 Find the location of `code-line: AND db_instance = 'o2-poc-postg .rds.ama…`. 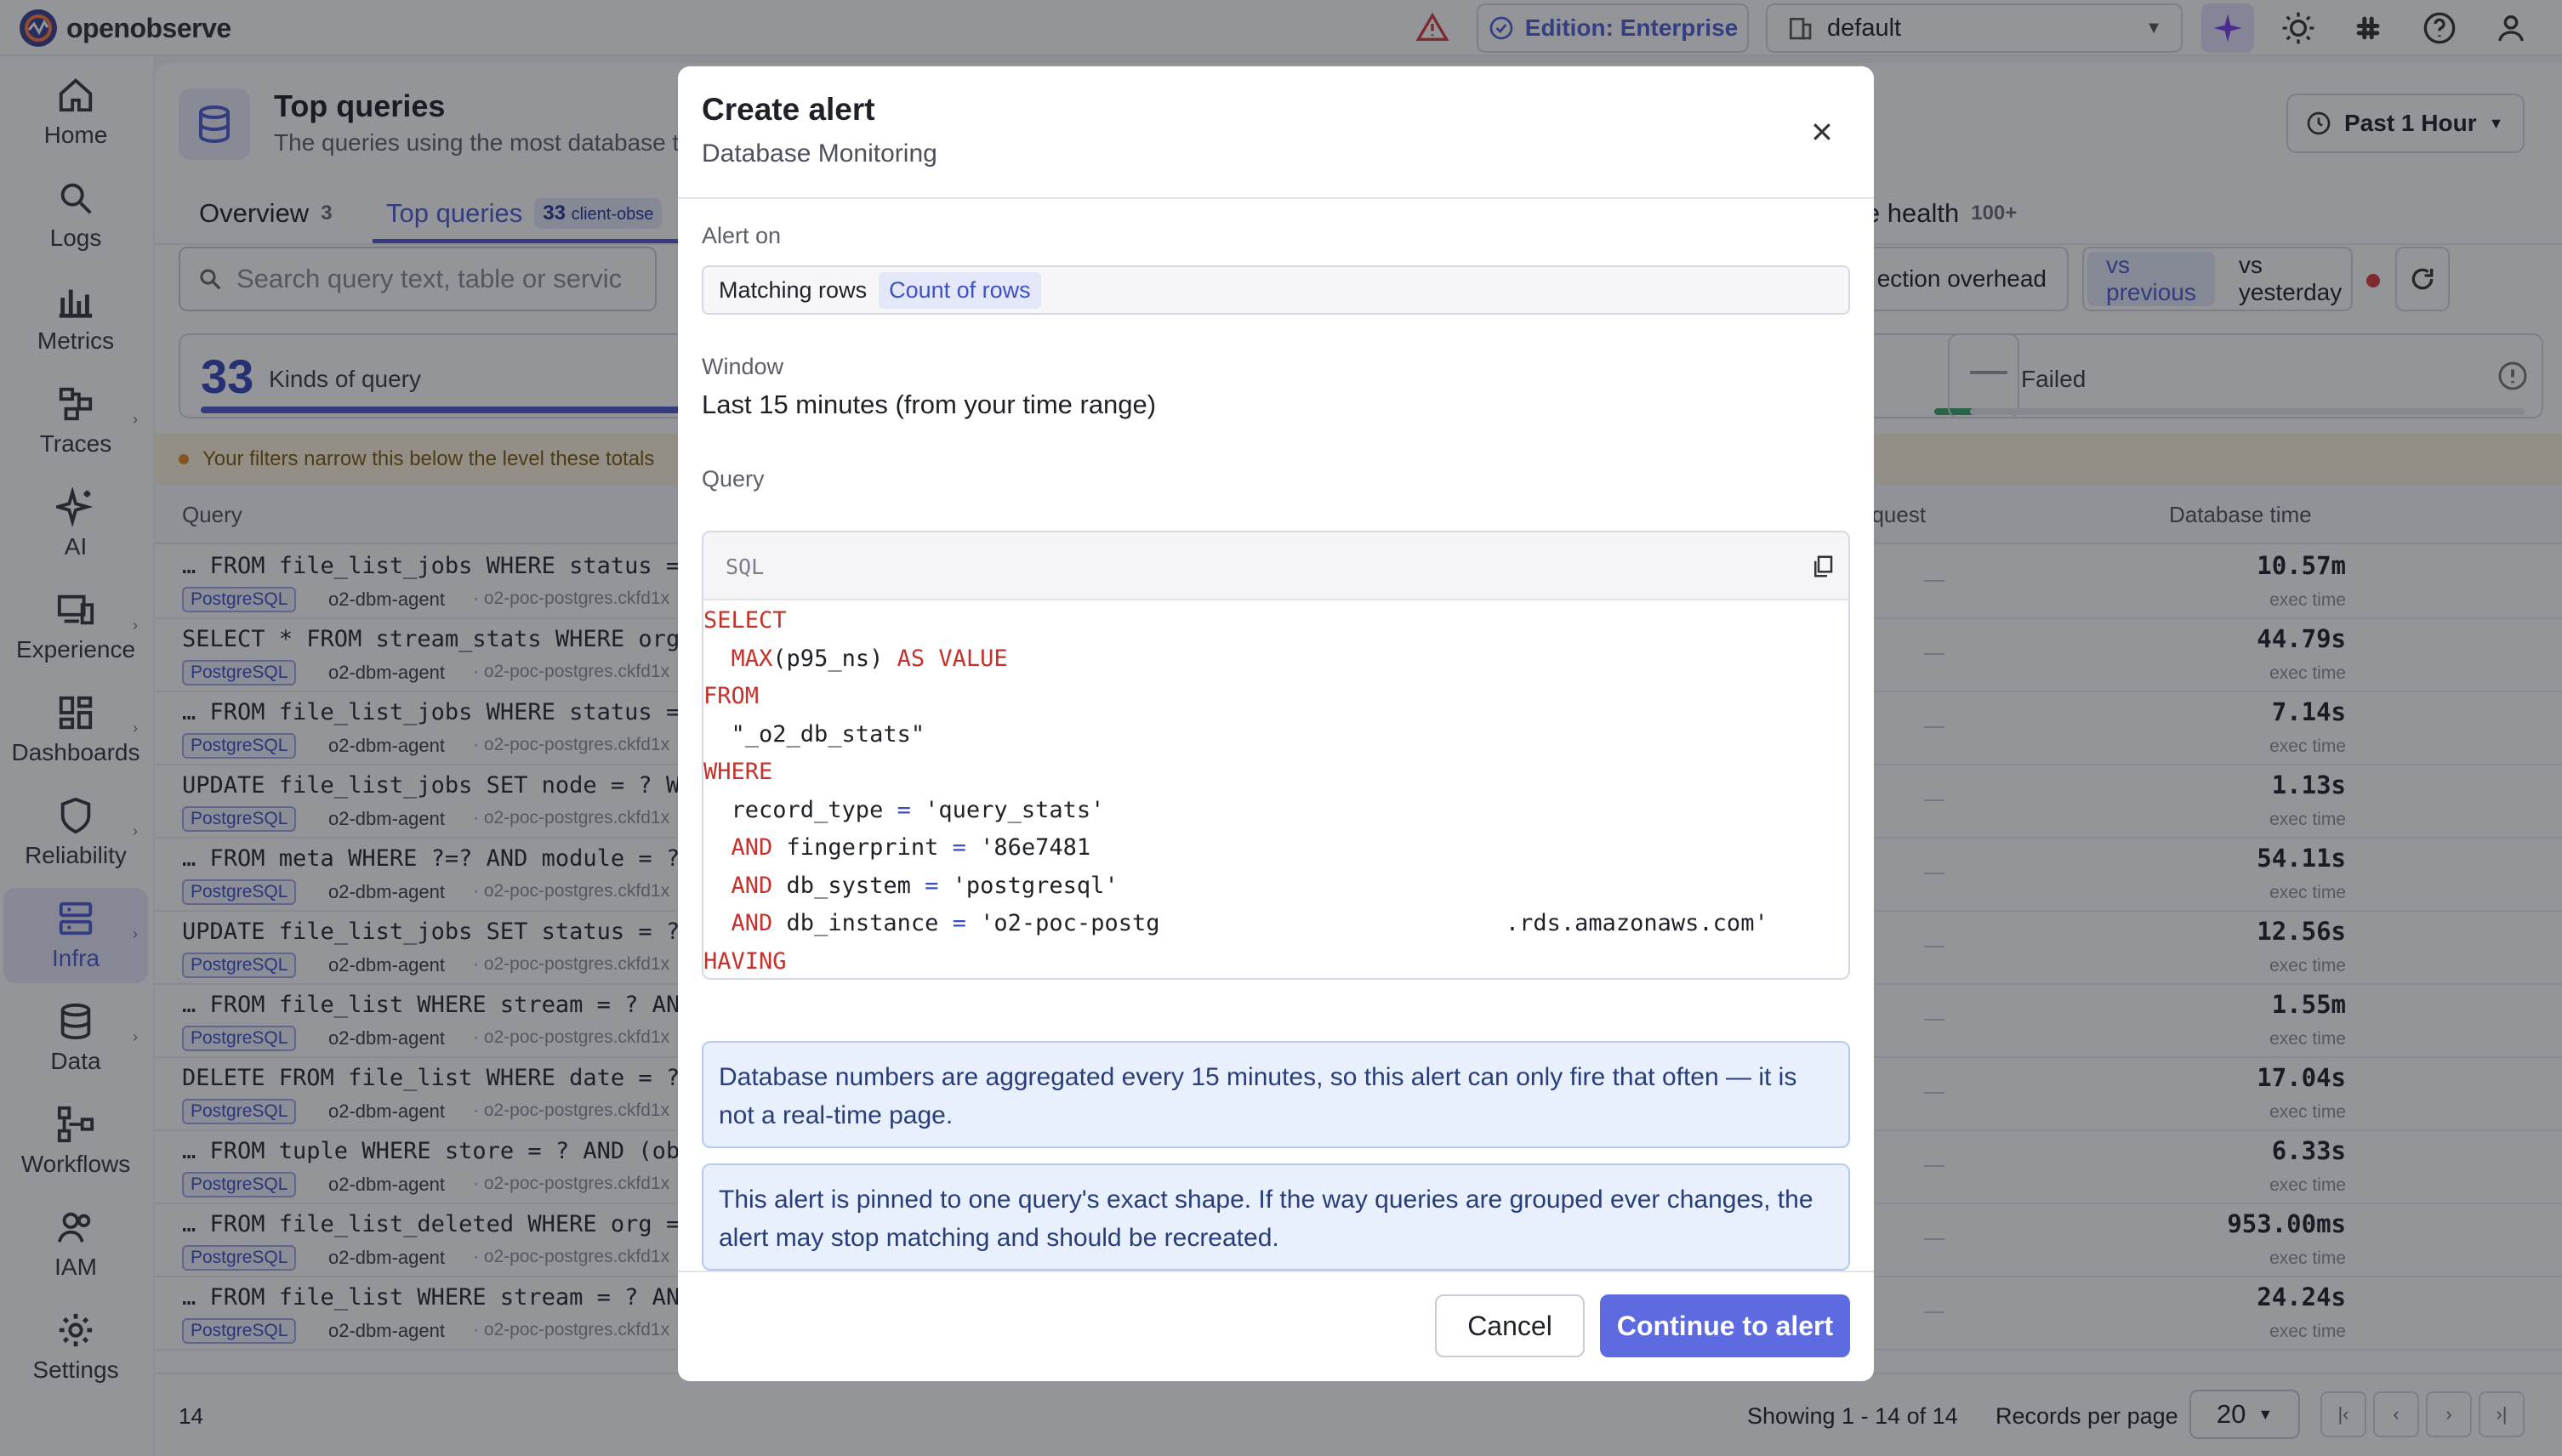

code-line: AND db_instance = 'o2-poc-postg .rds.ama… is located at coordinates (1249, 923).